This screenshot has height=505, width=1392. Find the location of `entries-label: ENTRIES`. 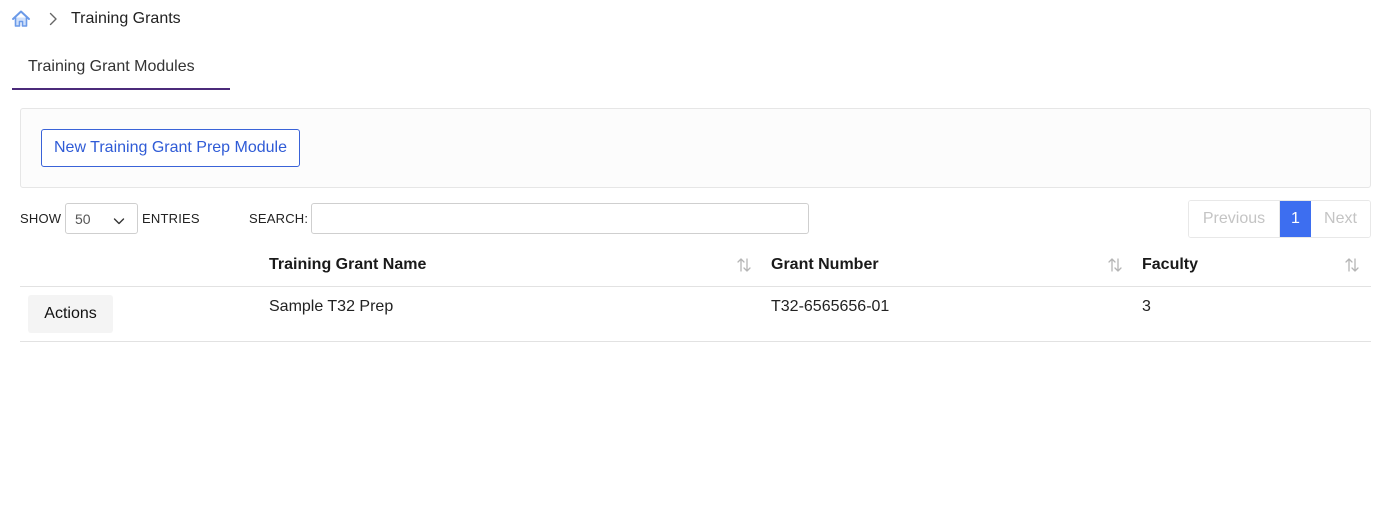

entries-label: ENTRIES is located at coordinates (171, 218).